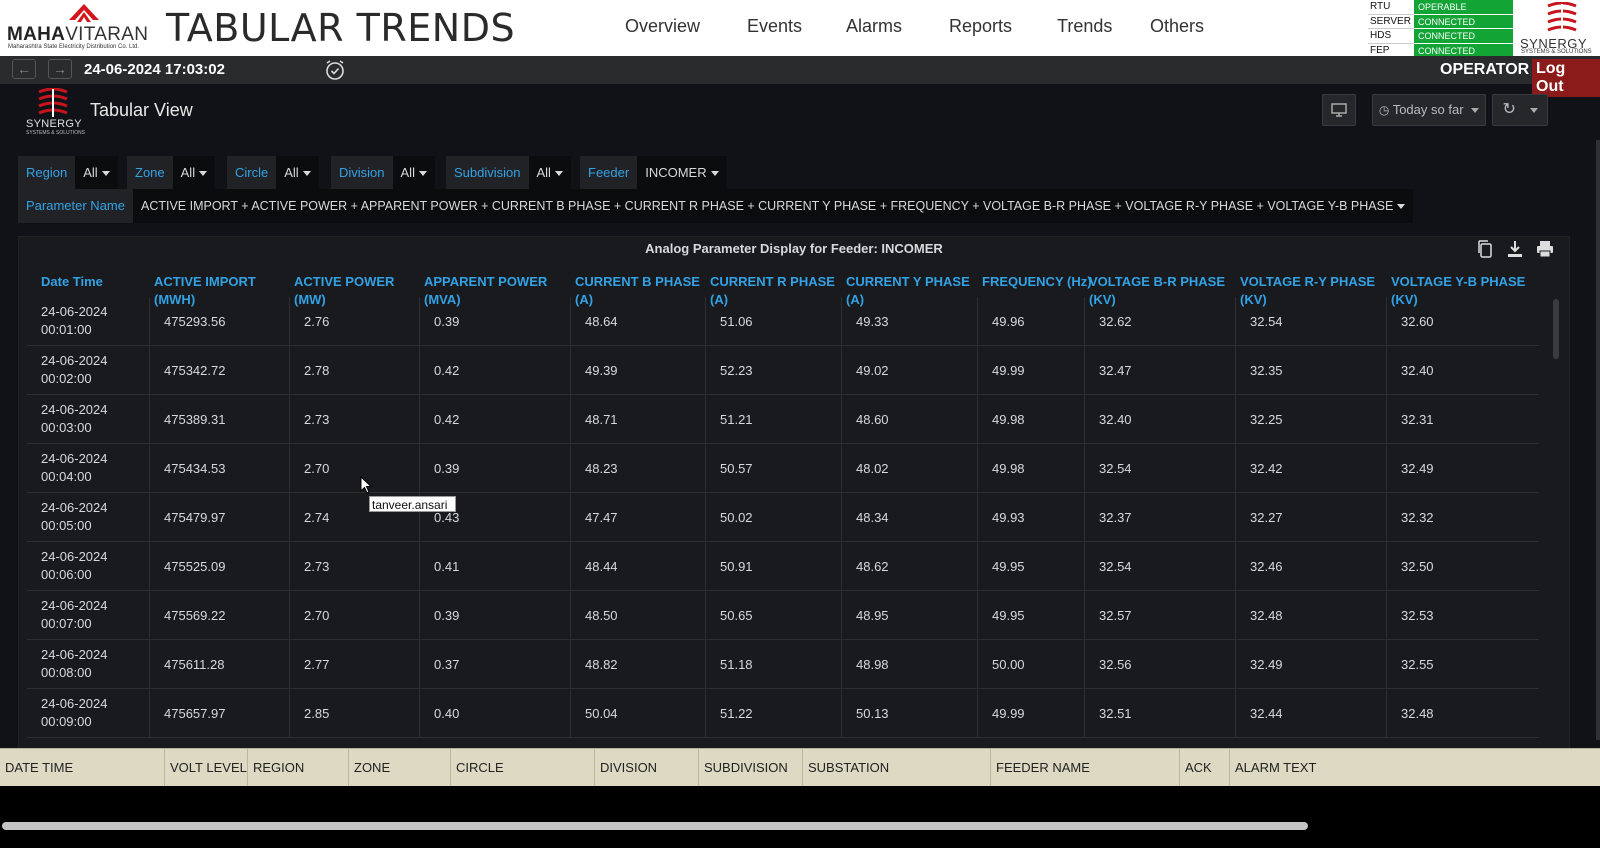 This screenshot has width=1600, height=848. Describe the element at coordinates (1037, 282) in the screenshot. I see `col-frequency-header: FREQUENCY (Hz)` at that location.